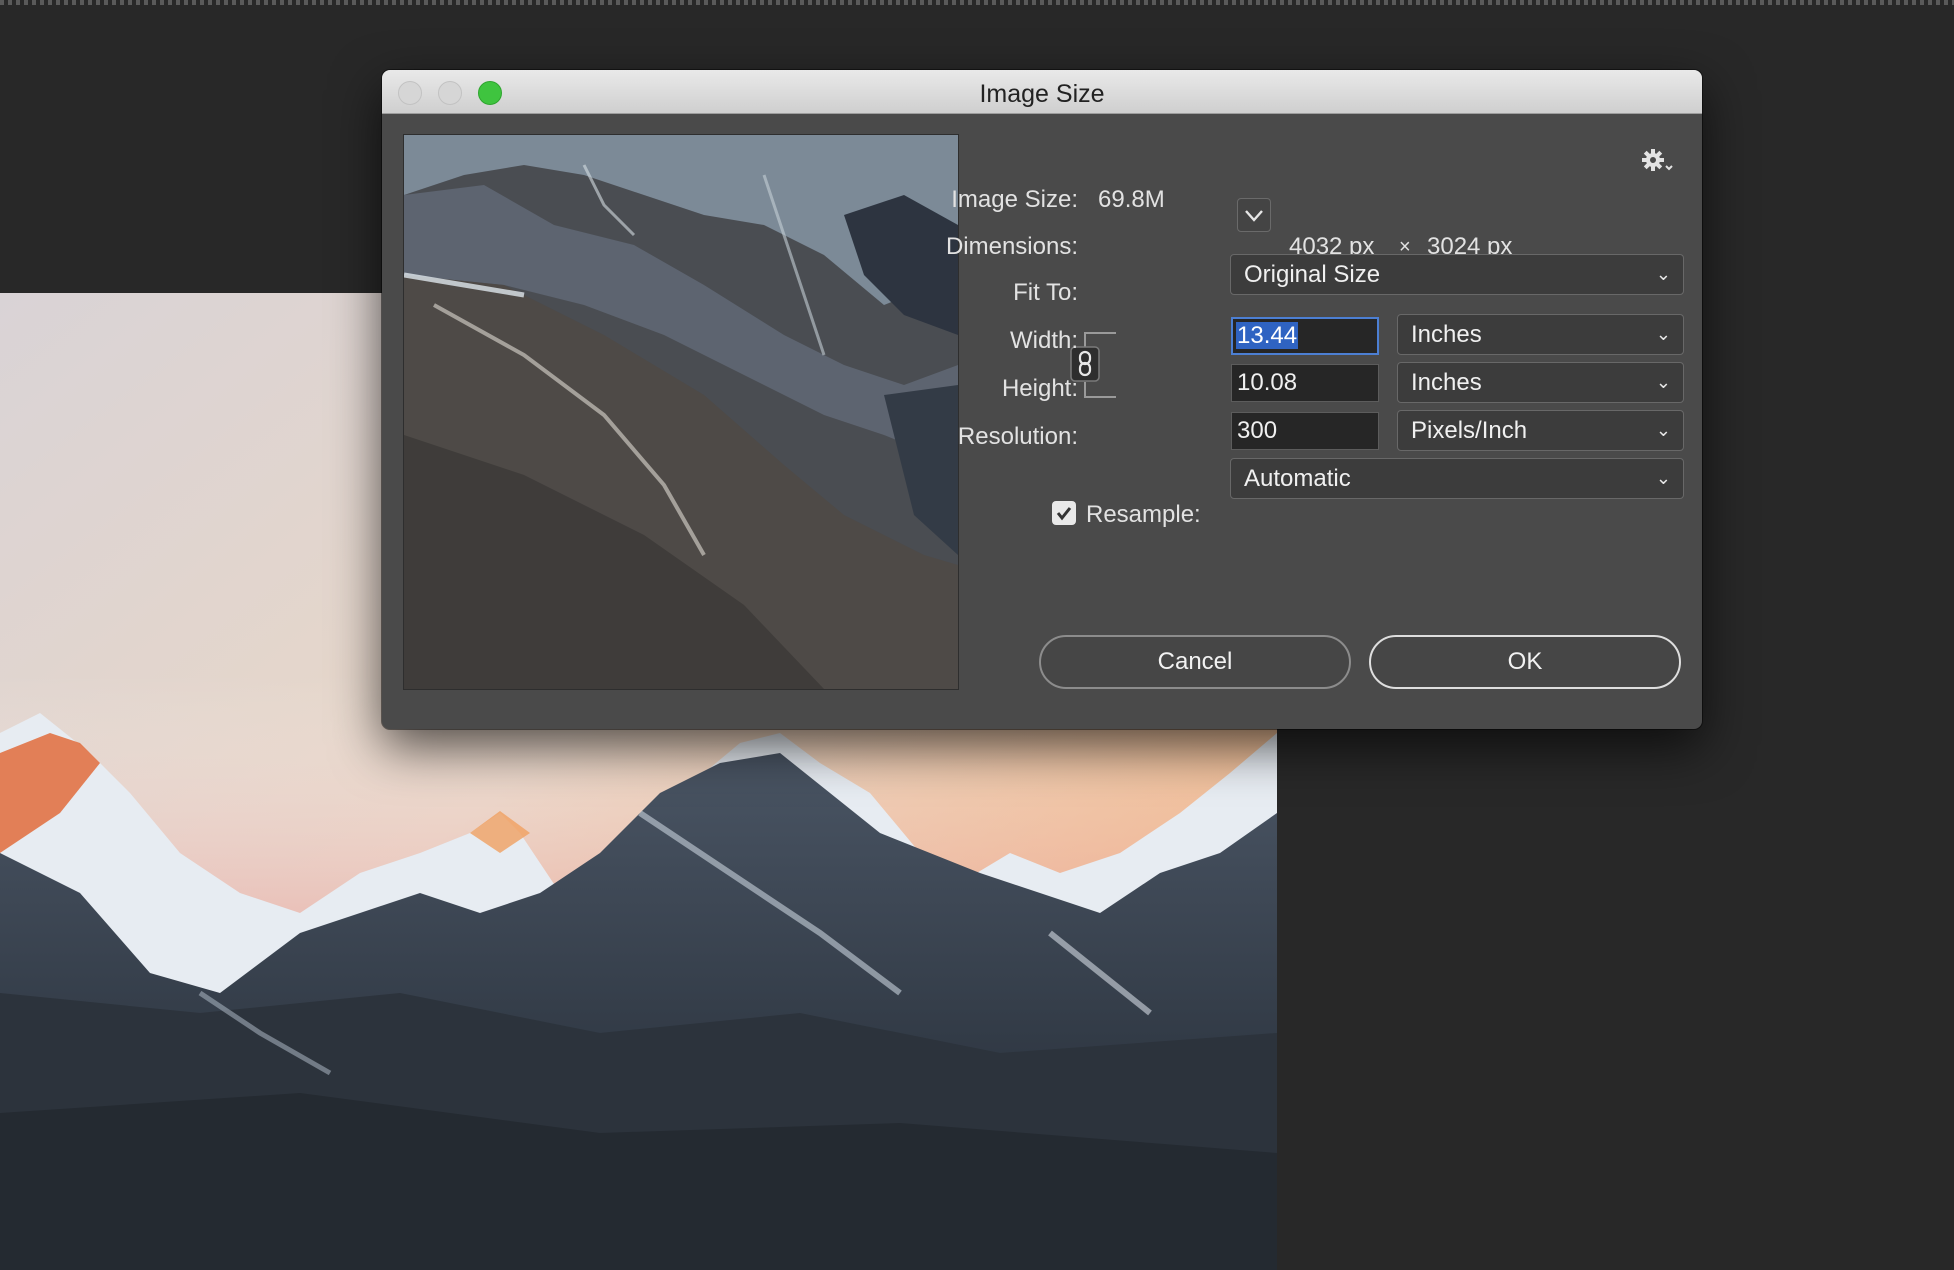 Image resolution: width=1954 pixels, height=1270 pixels. I want to click on resample-checkbox, so click(1064, 513).